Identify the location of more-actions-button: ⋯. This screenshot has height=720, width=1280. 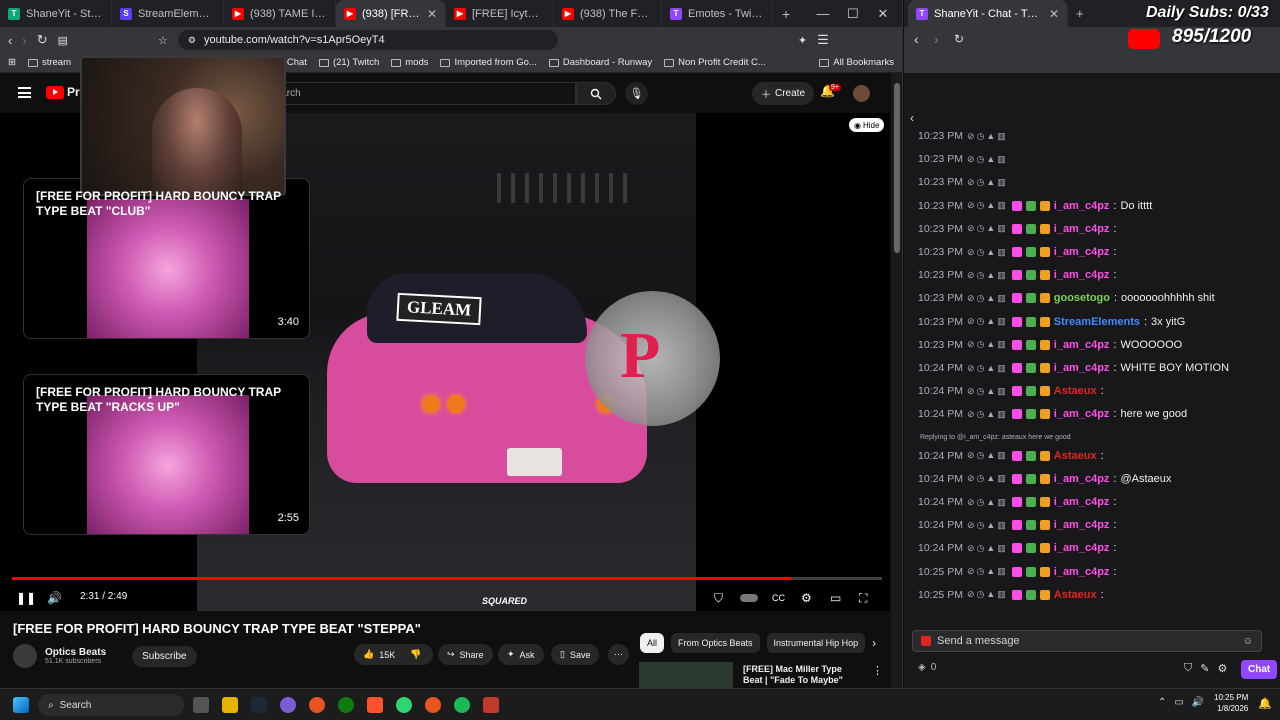
(618, 654).